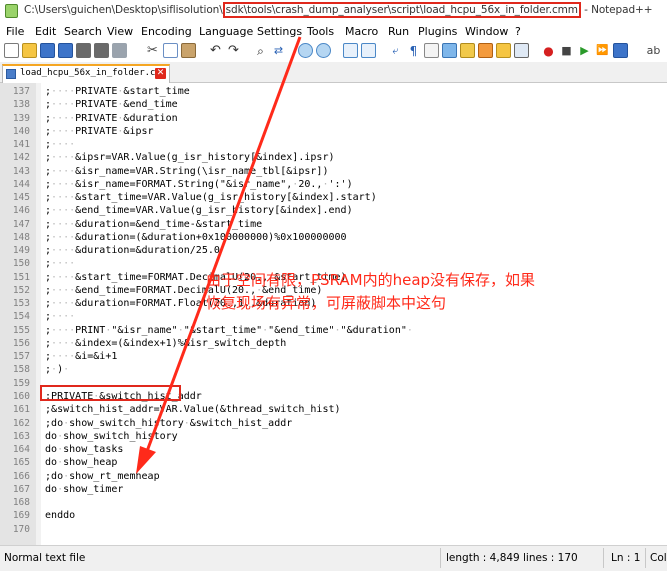  What do you see at coordinates (60, 516) in the screenshot?
I see `code-text: enddo` at bounding box center [60, 516].